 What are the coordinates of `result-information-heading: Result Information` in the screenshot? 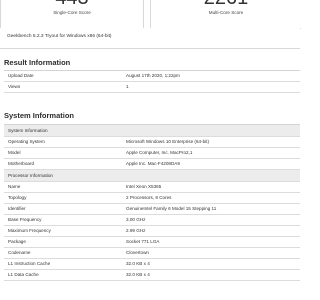 It's located at (37, 62).